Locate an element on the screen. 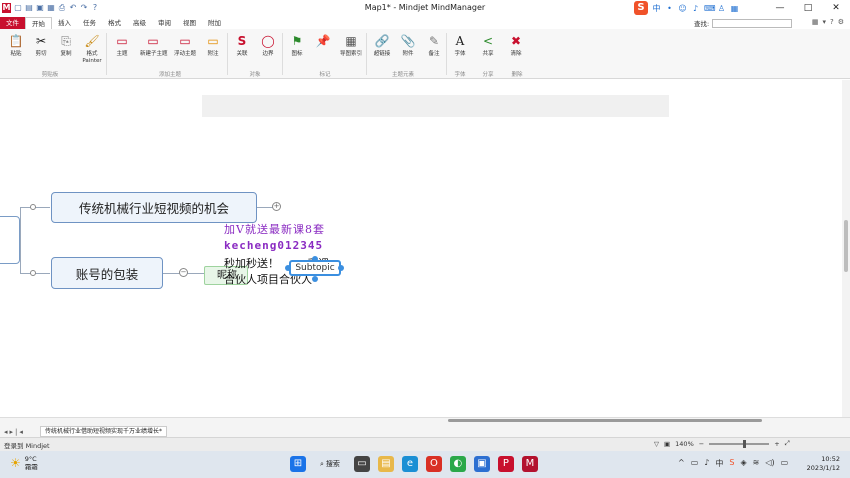  boundary-button: ◯ 边界 is located at coordinates (268, 45).